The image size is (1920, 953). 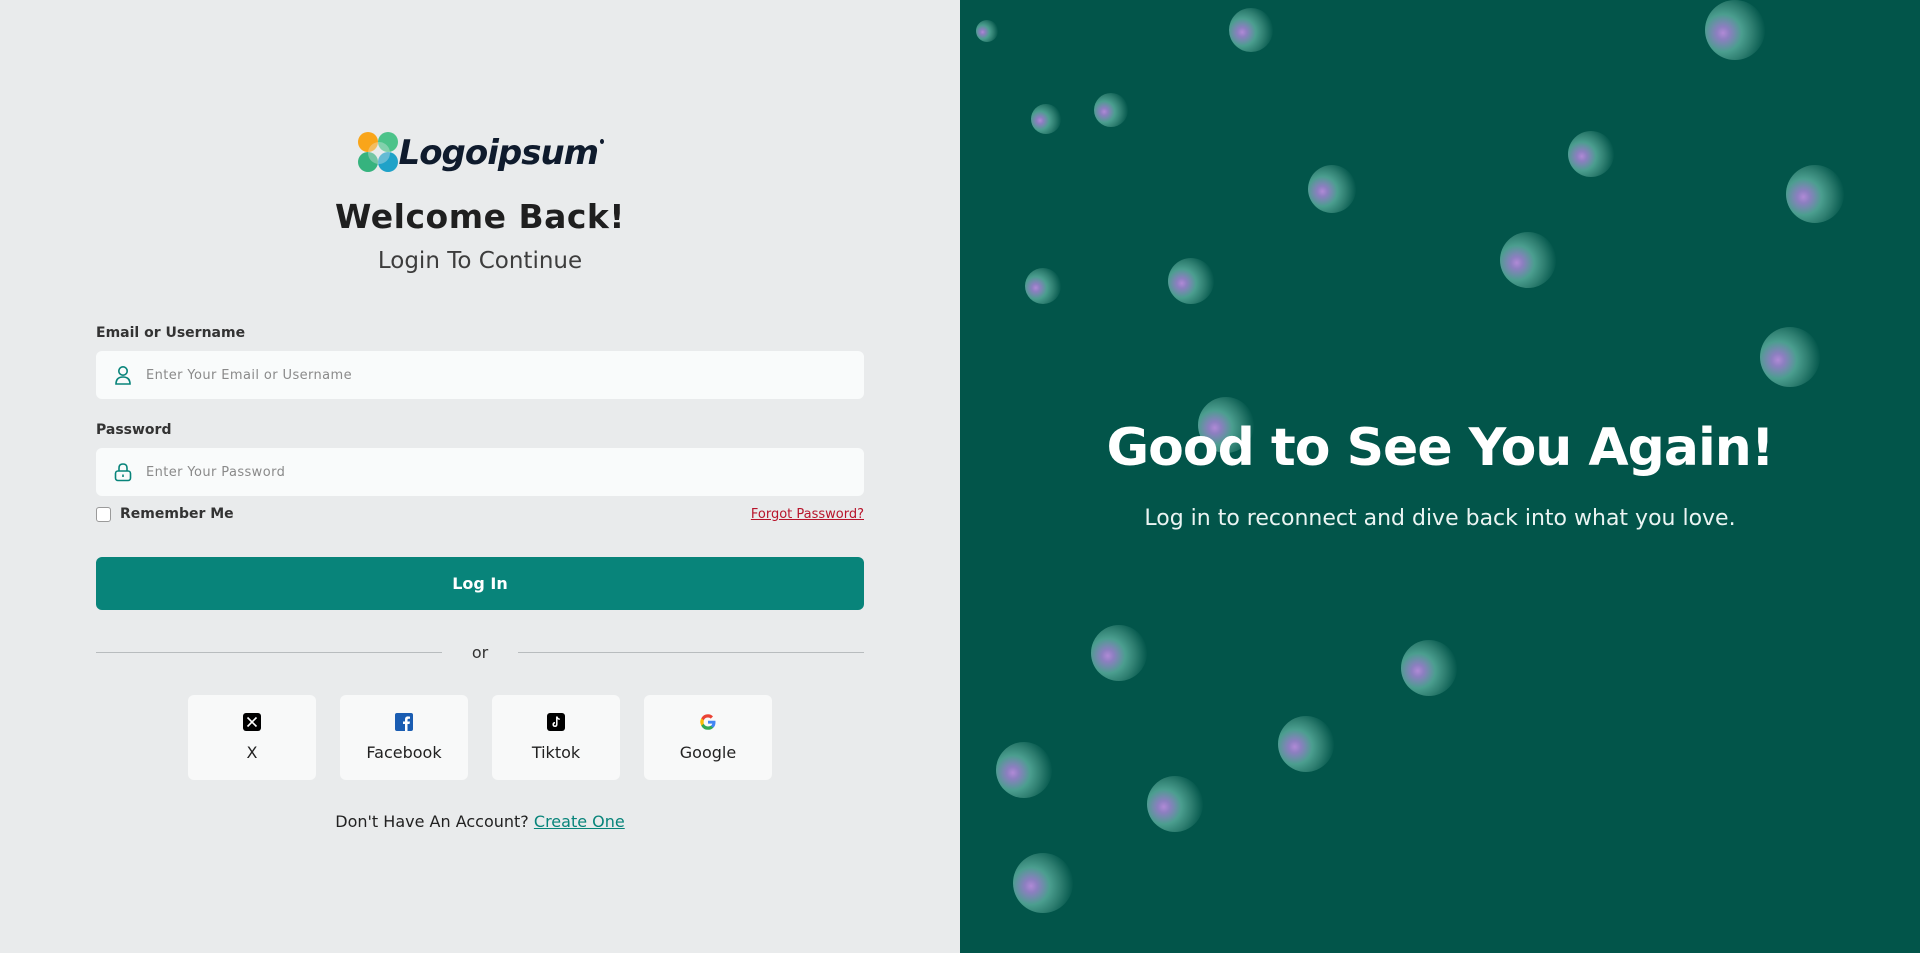 I want to click on create-account-link: Create One, so click(x=579, y=821).